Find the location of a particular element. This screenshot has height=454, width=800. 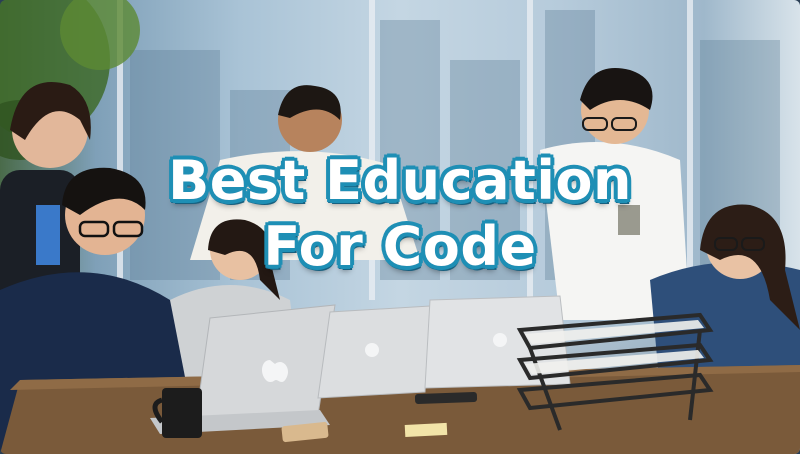

headline-line-2: For Code is located at coordinates (400, 246).